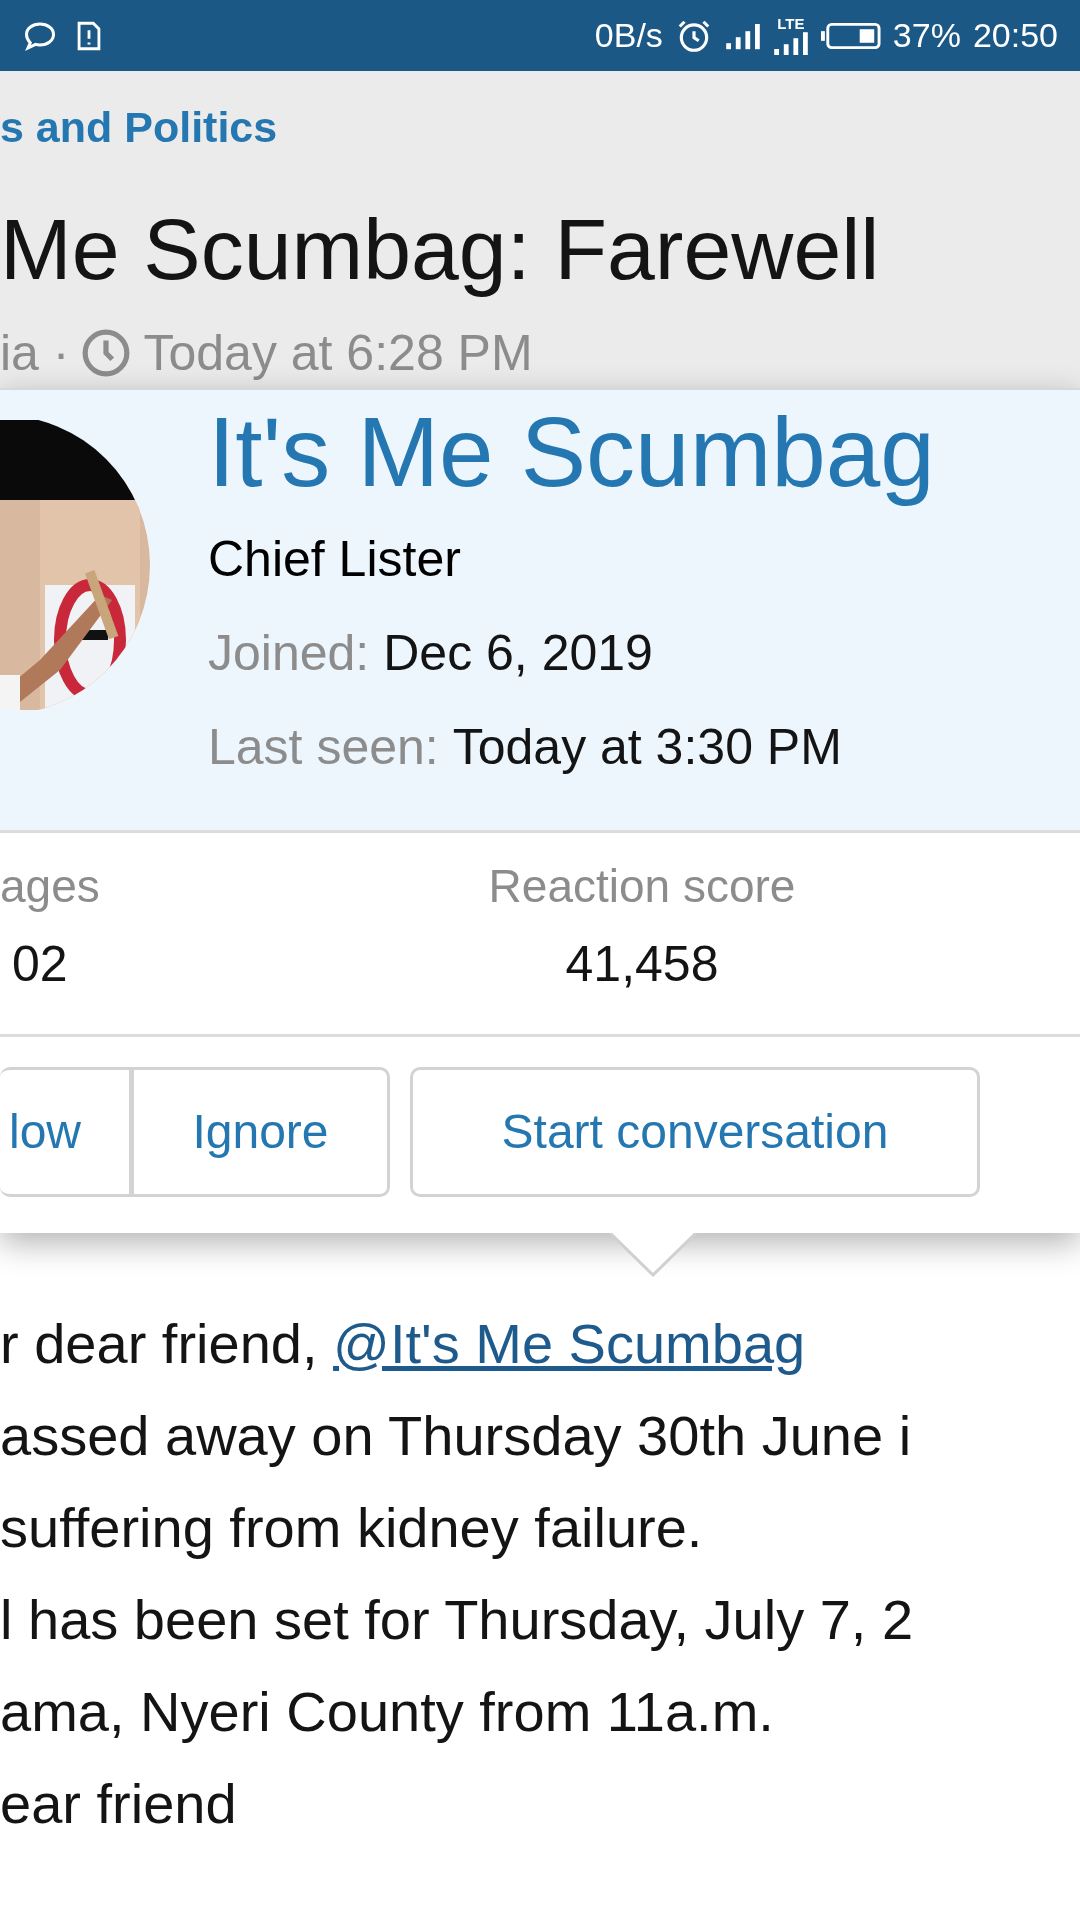 Image resolution: width=1080 pixels, height=1920 pixels. I want to click on member-title: Chief Lister, so click(335, 558).